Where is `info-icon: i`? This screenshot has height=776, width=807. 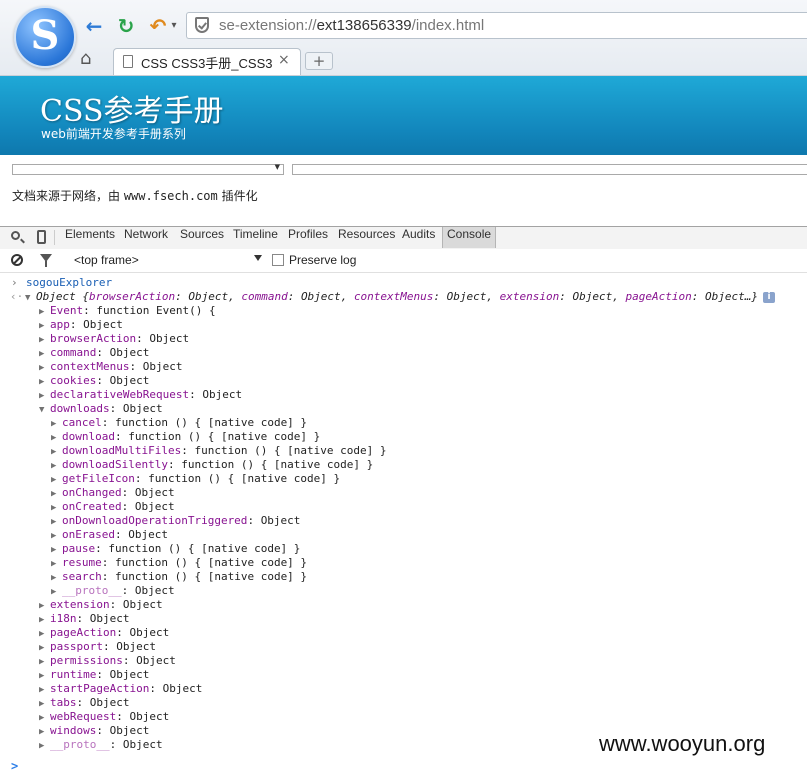 info-icon: i is located at coordinates (769, 297).